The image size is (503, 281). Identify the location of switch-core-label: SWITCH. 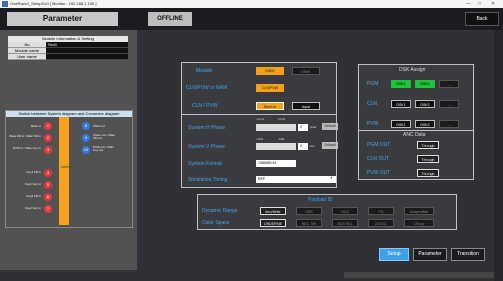
(67, 167).